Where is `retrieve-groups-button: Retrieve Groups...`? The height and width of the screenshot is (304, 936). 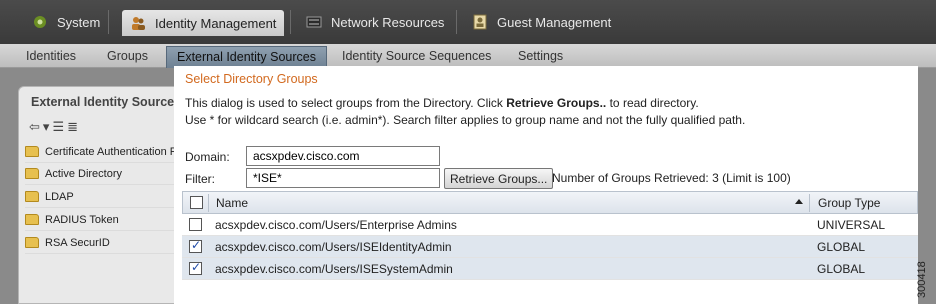
retrieve-groups-button: Retrieve Groups... is located at coordinates (499, 178).